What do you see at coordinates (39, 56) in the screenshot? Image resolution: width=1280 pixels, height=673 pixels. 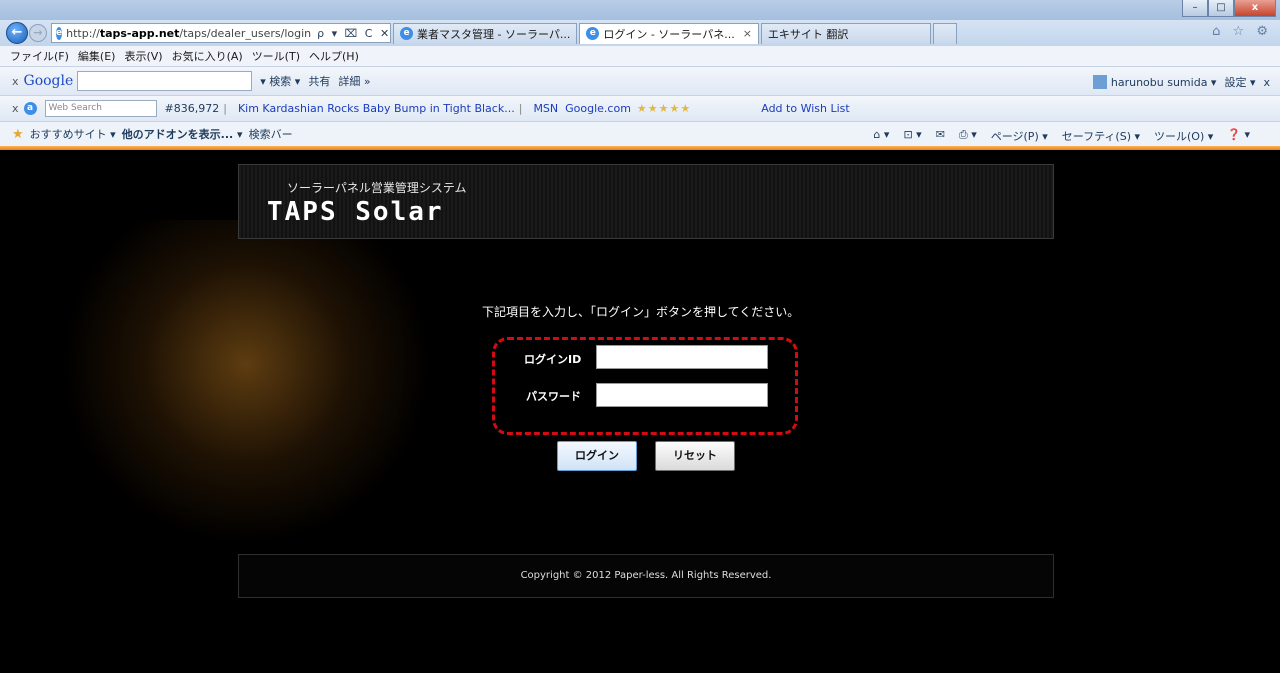 I see `menu-file: ファイル(F)` at bounding box center [39, 56].